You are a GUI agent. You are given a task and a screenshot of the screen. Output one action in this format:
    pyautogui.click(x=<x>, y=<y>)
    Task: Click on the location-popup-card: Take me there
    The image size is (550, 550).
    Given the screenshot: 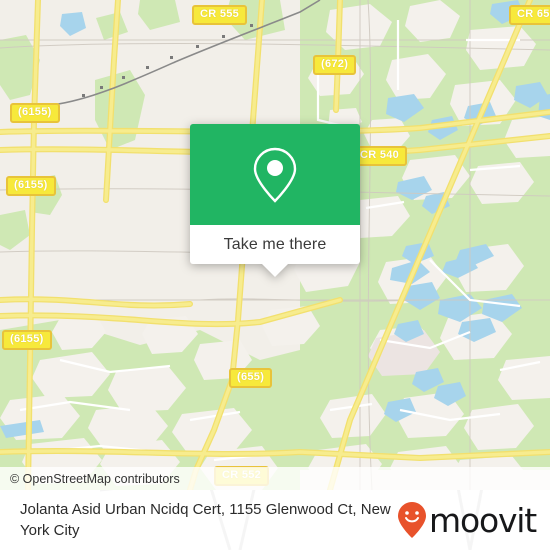 What is the action you would take?
    pyautogui.click(x=275, y=200)
    